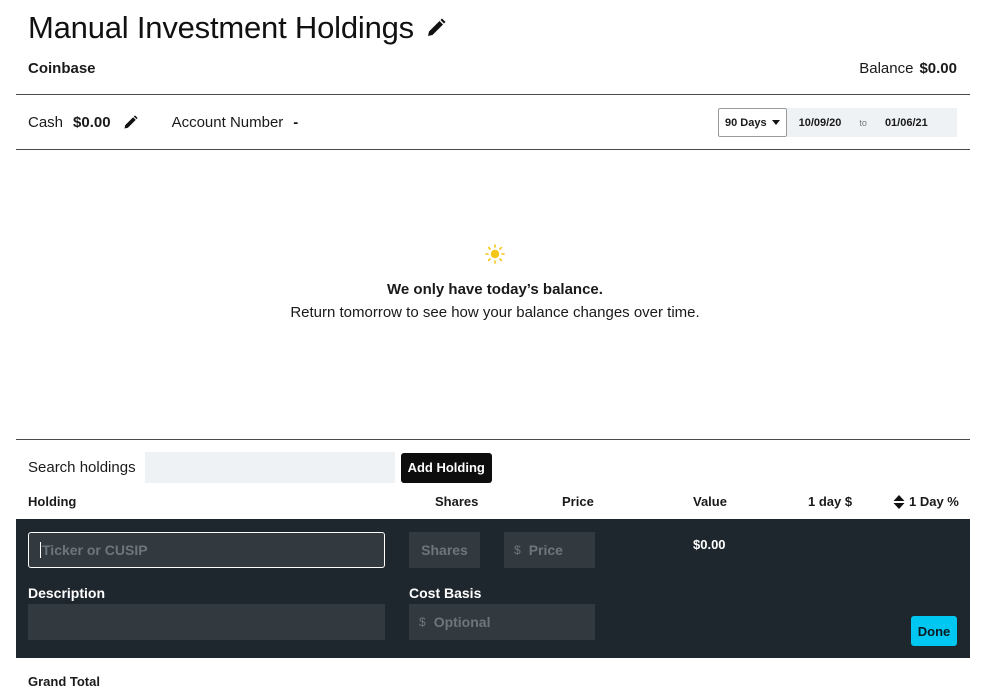 The height and width of the screenshot is (698, 990). I want to click on cost-basis-label: Cost Basis, so click(445, 593).